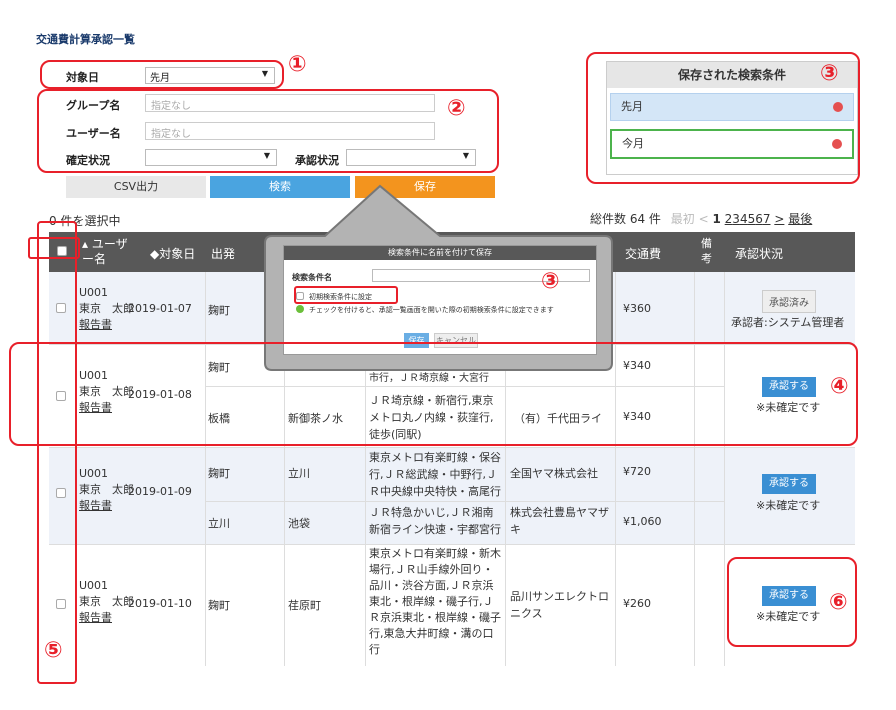 The width and height of the screenshot is (896, 710). Describe the element at coordinates (550, 281) in the screenshot. I see `callout-3-modal: ③` at that location.